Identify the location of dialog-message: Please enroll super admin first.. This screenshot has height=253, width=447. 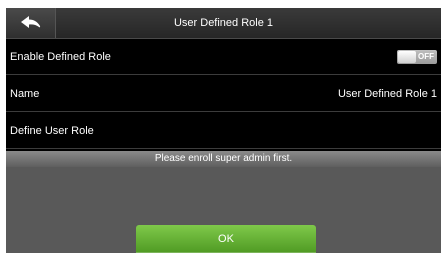
(223, 159).